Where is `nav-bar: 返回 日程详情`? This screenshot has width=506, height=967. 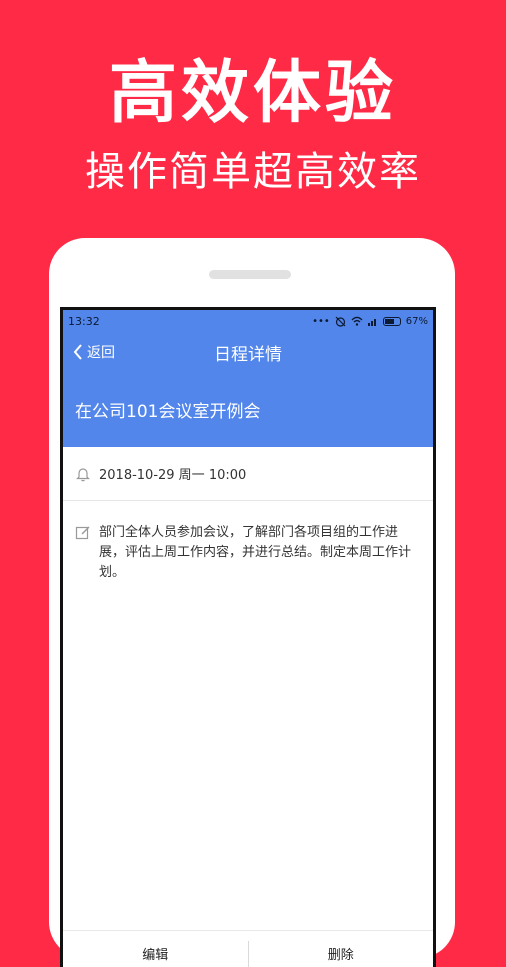
nav-bar: 返回 日程详情 is located at coordinates (248, 352).